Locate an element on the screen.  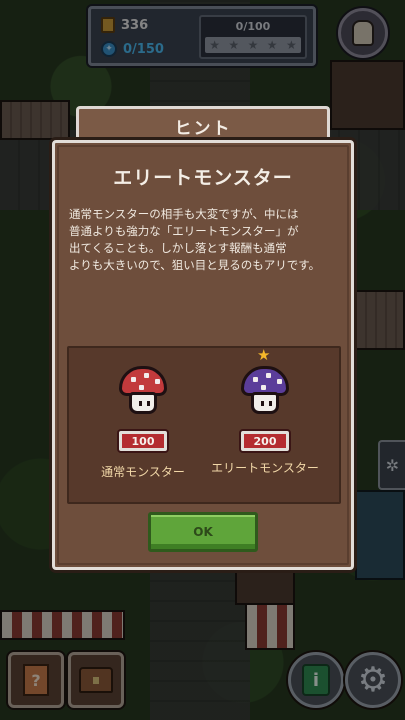
dialog-title-tab: ヒント is located at coordinates (203, 125).